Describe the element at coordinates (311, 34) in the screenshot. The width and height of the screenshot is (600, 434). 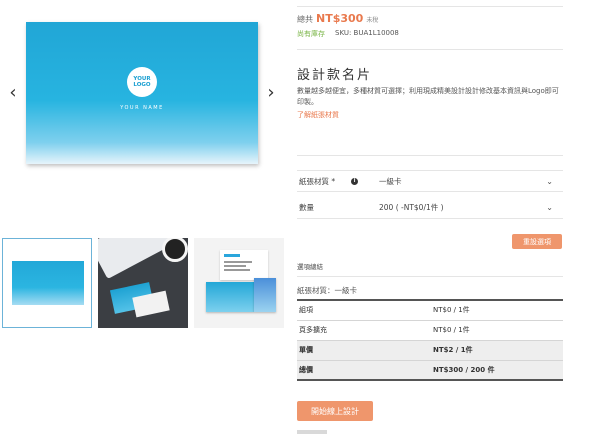
I see `stock-status: 尚有庫存` at that location.